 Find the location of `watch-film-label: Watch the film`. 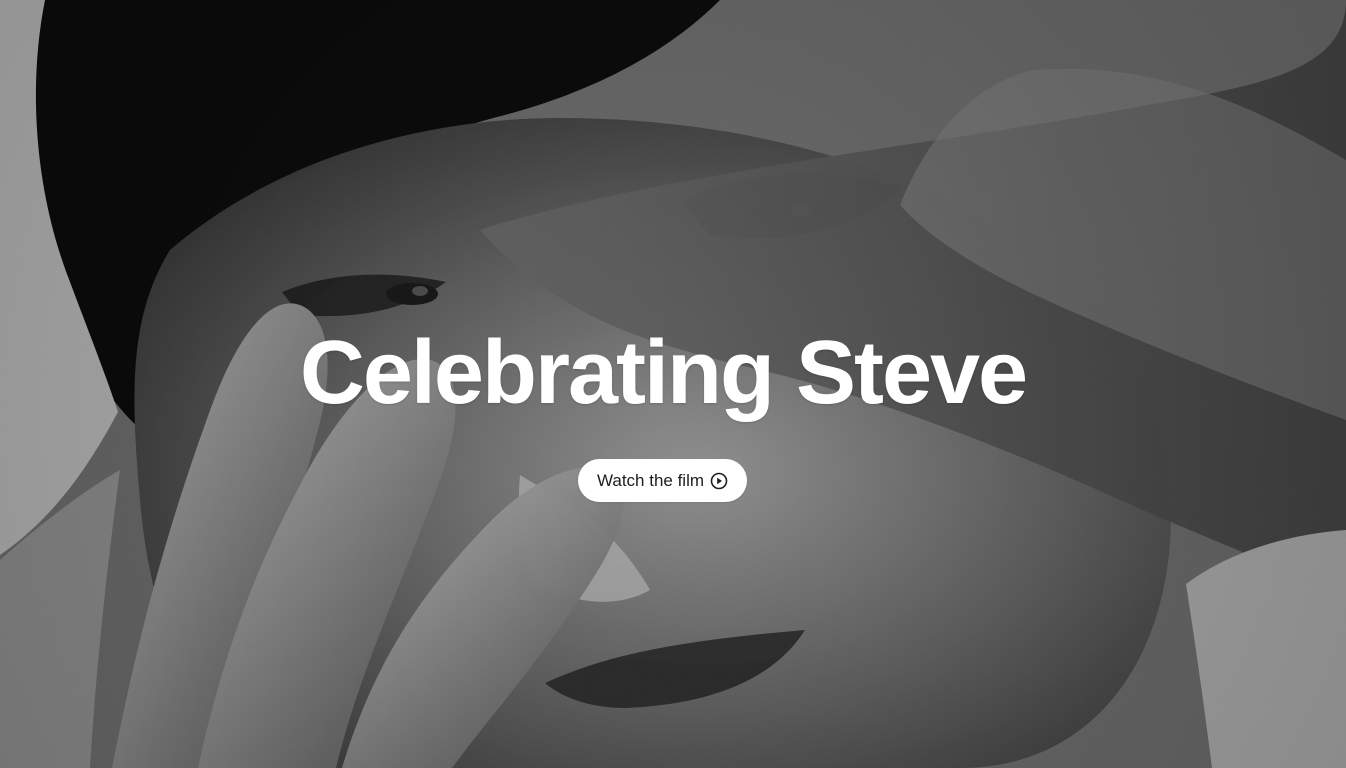

watch-film-label: Watch the film is located at coordinates (650, 480).